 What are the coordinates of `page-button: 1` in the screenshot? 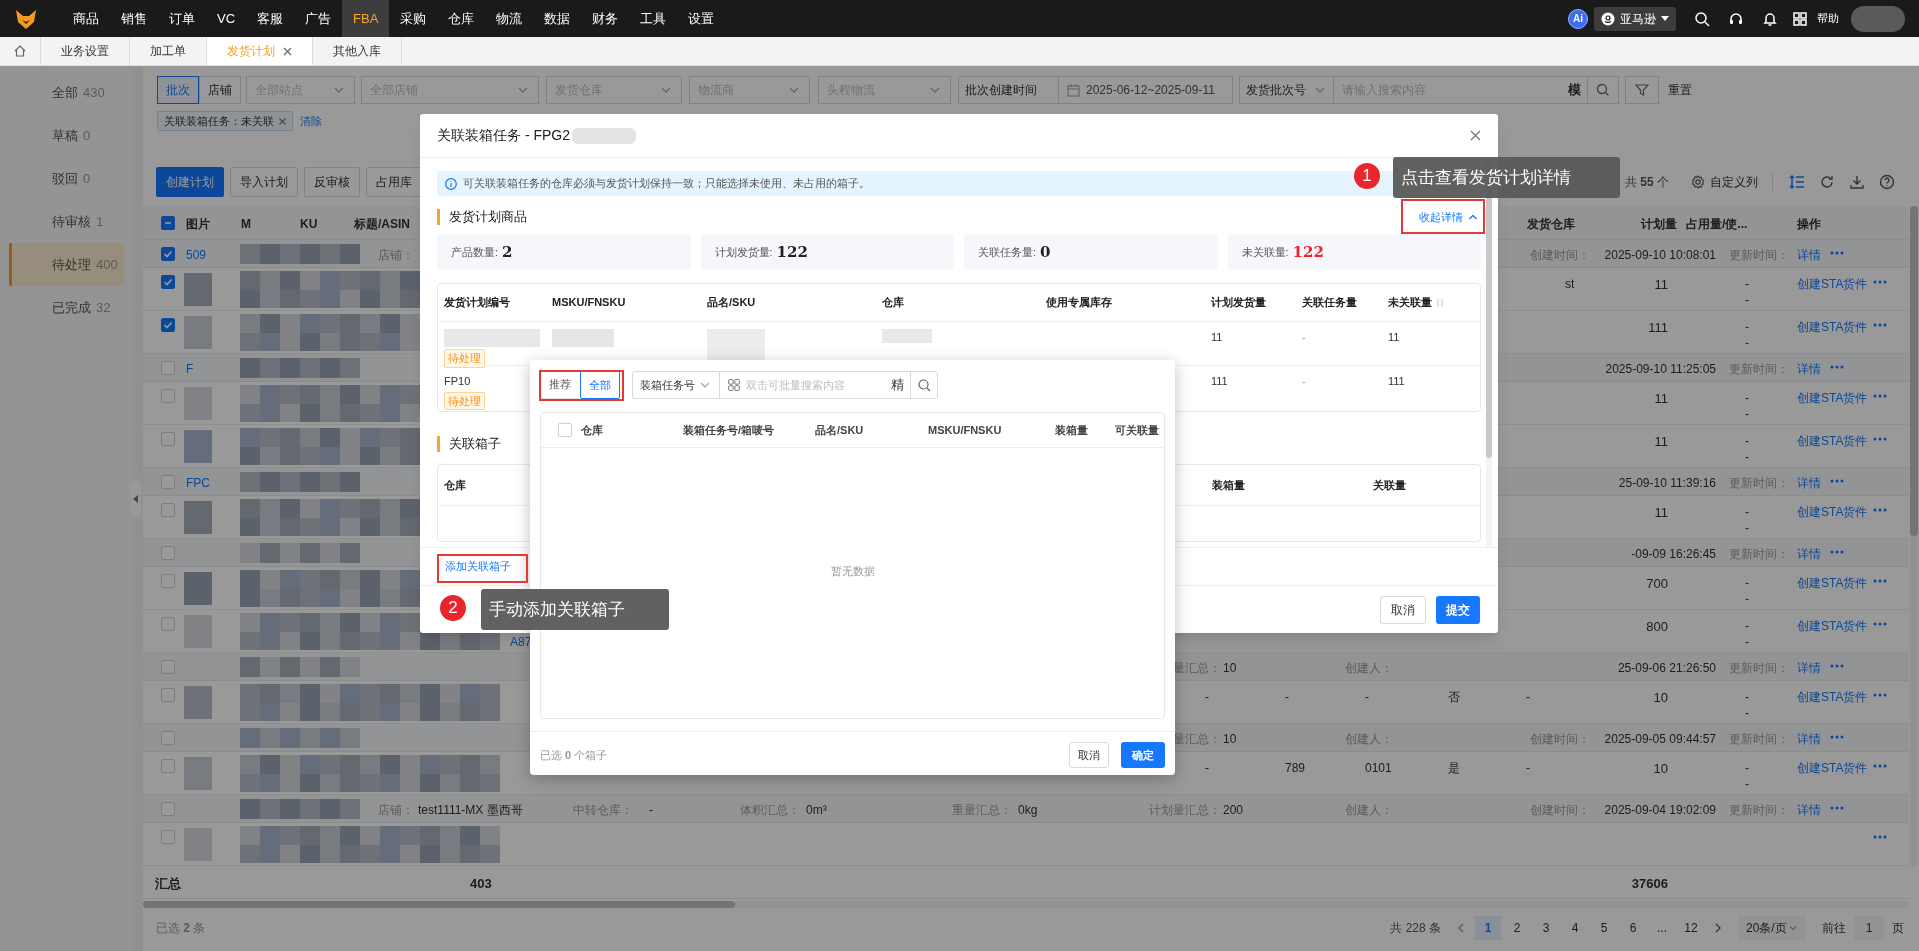 It's located at (1488, 928).